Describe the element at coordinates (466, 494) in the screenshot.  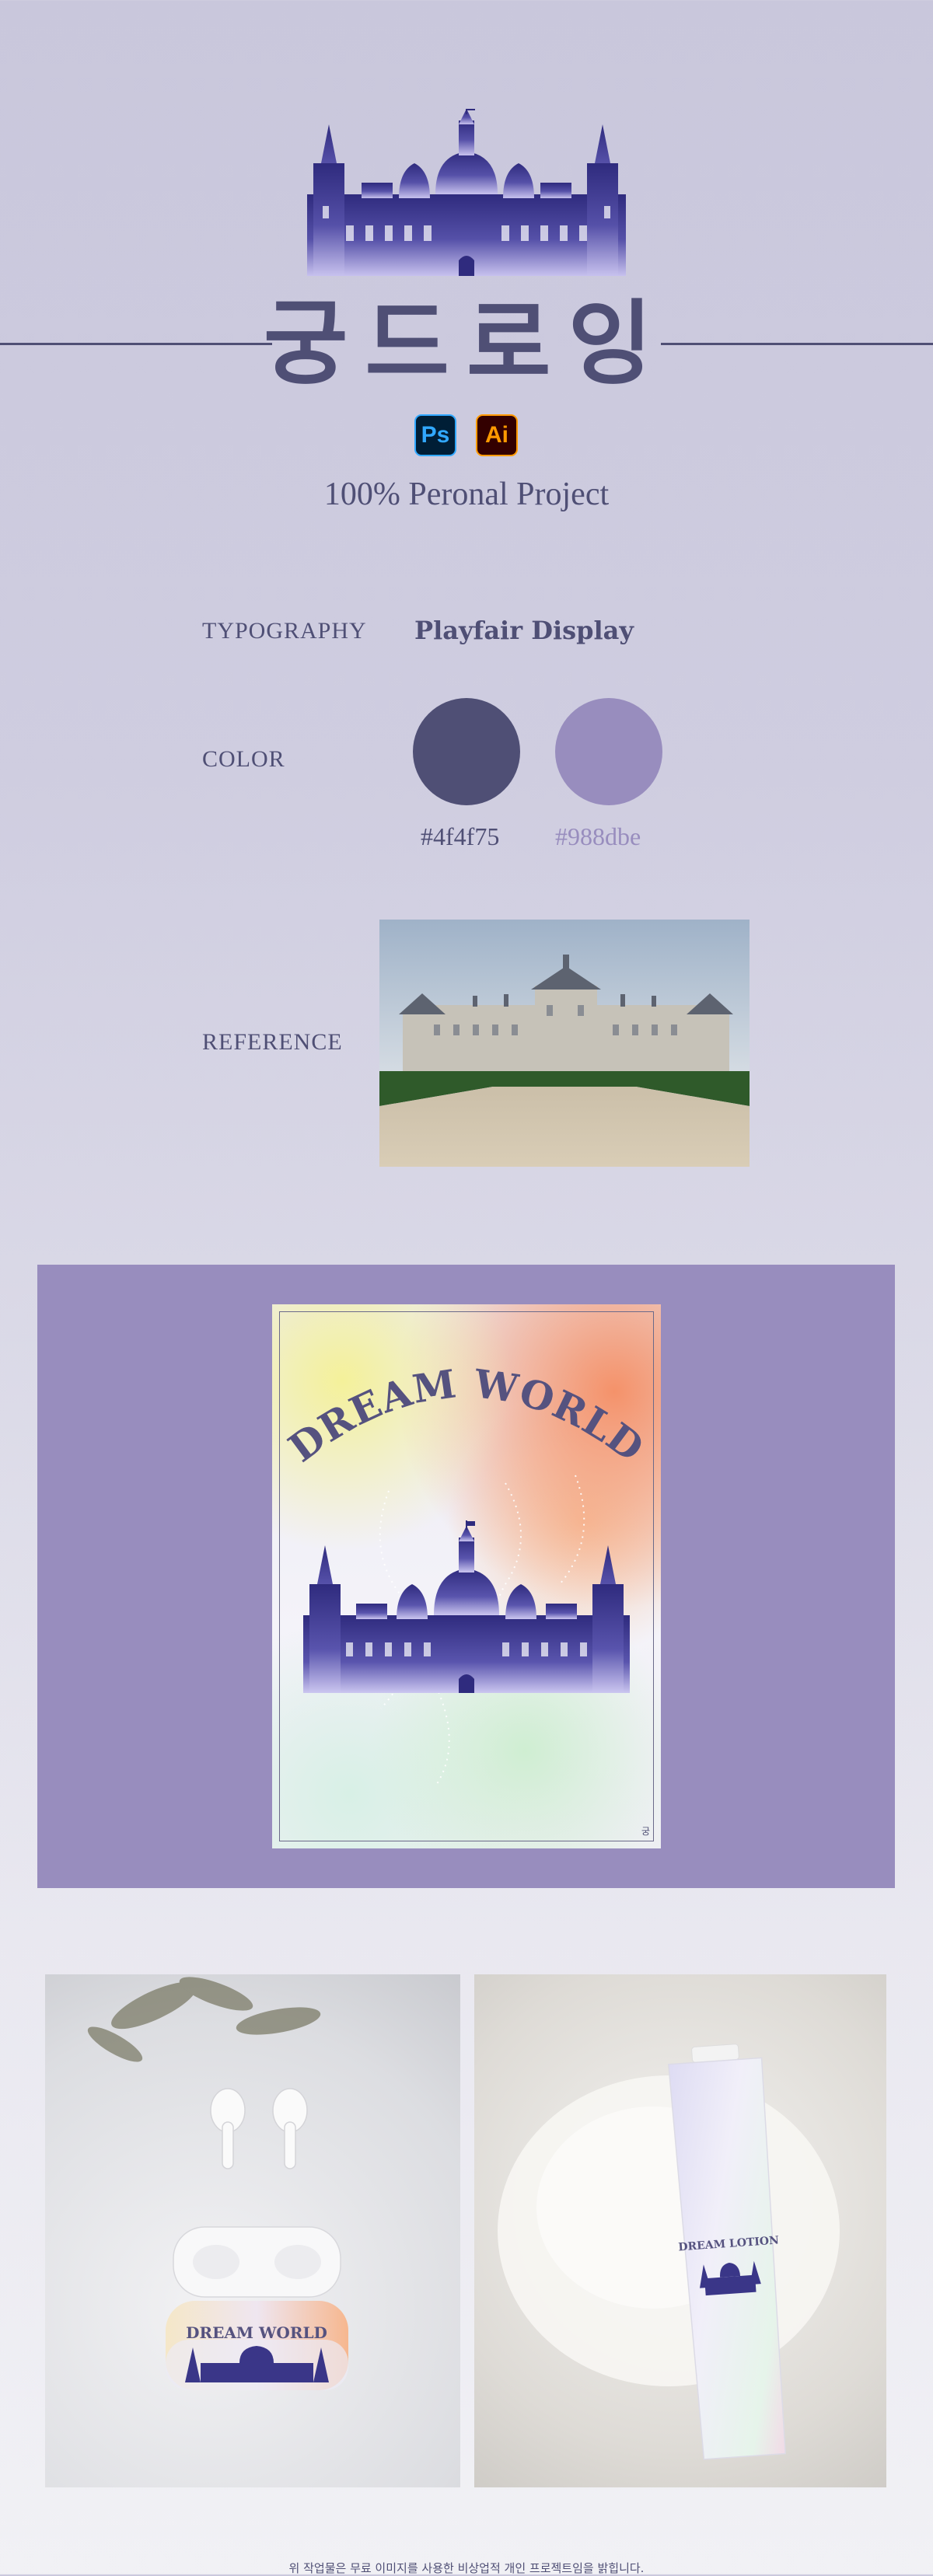
I see `project-subtitle: 100% Peronal Project` at that location.